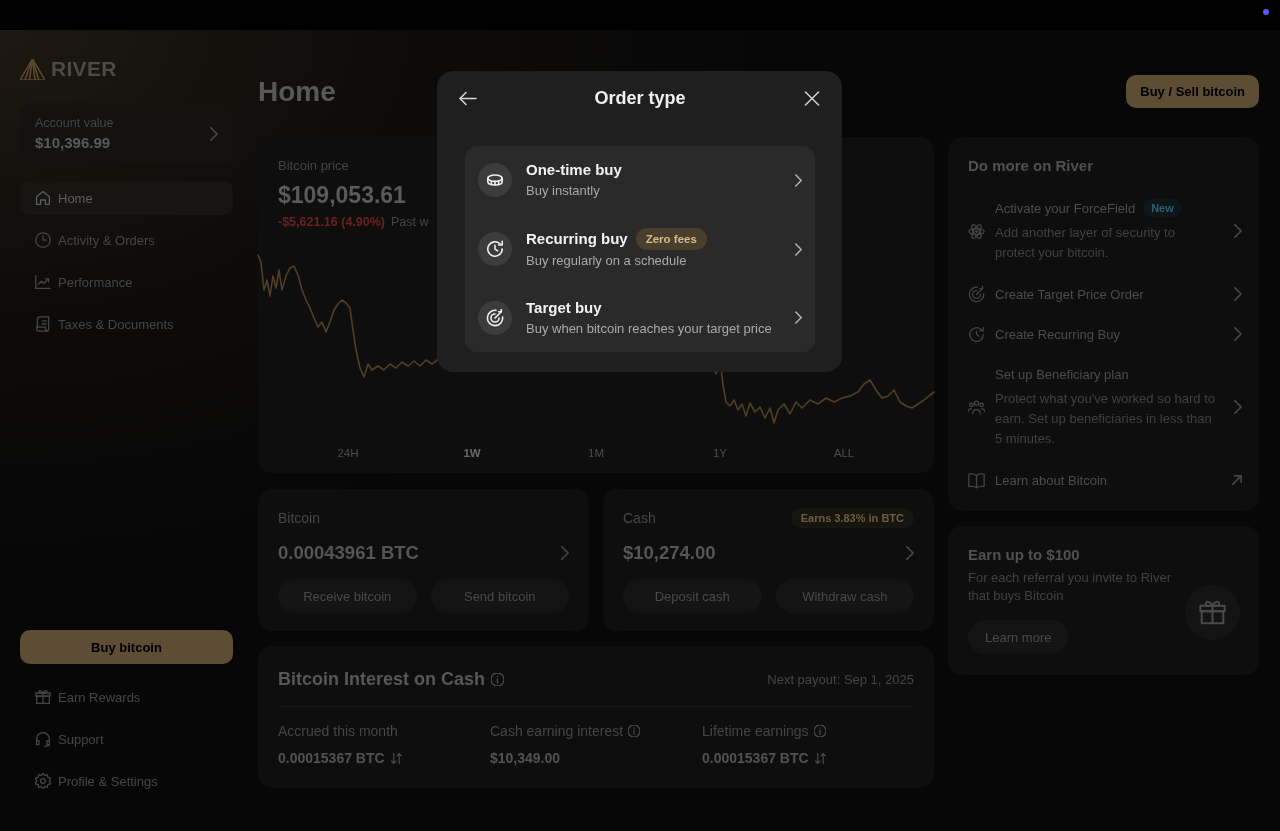  What do you see at coordinates (43, 240) in the screenshot?
I see `clock-icon` at bounding box center [43, 240].